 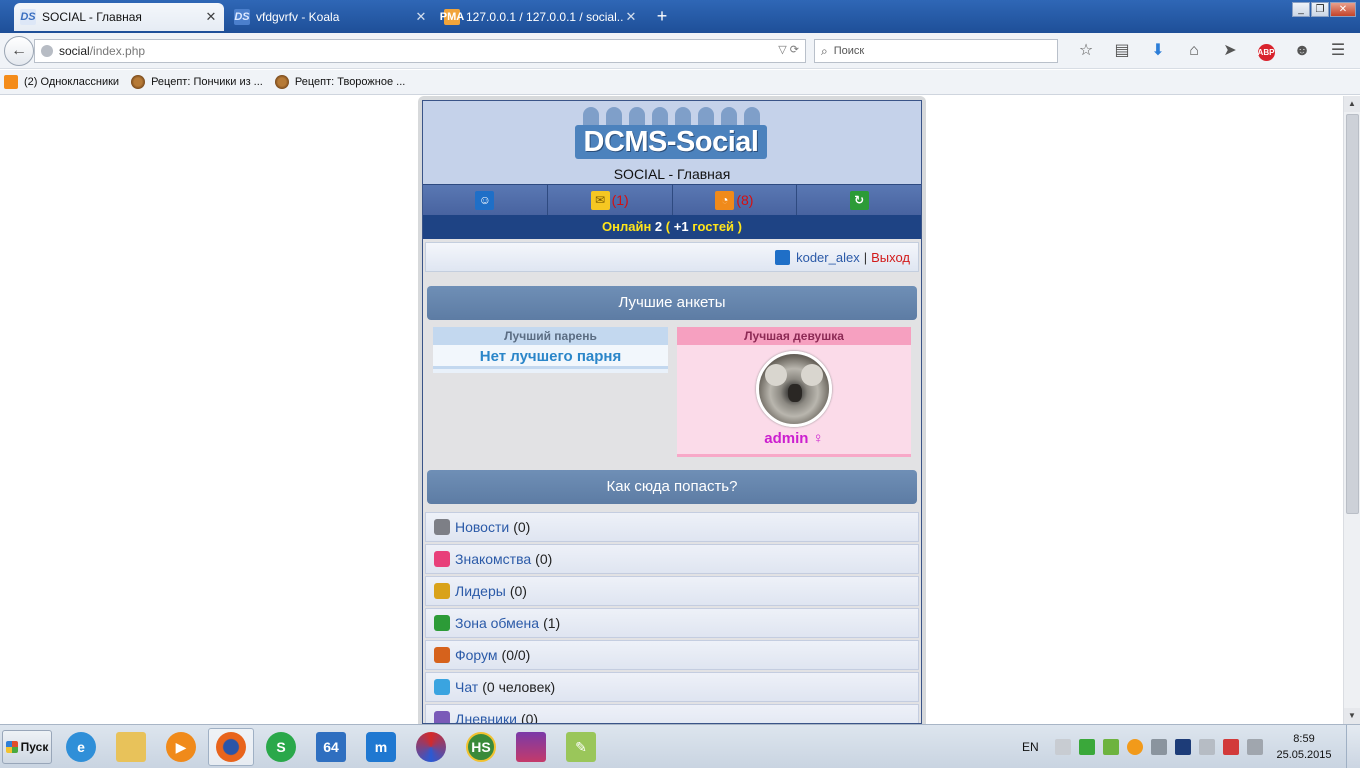 I want to click on refresh-button: ↻, so click(x=859, y=200).